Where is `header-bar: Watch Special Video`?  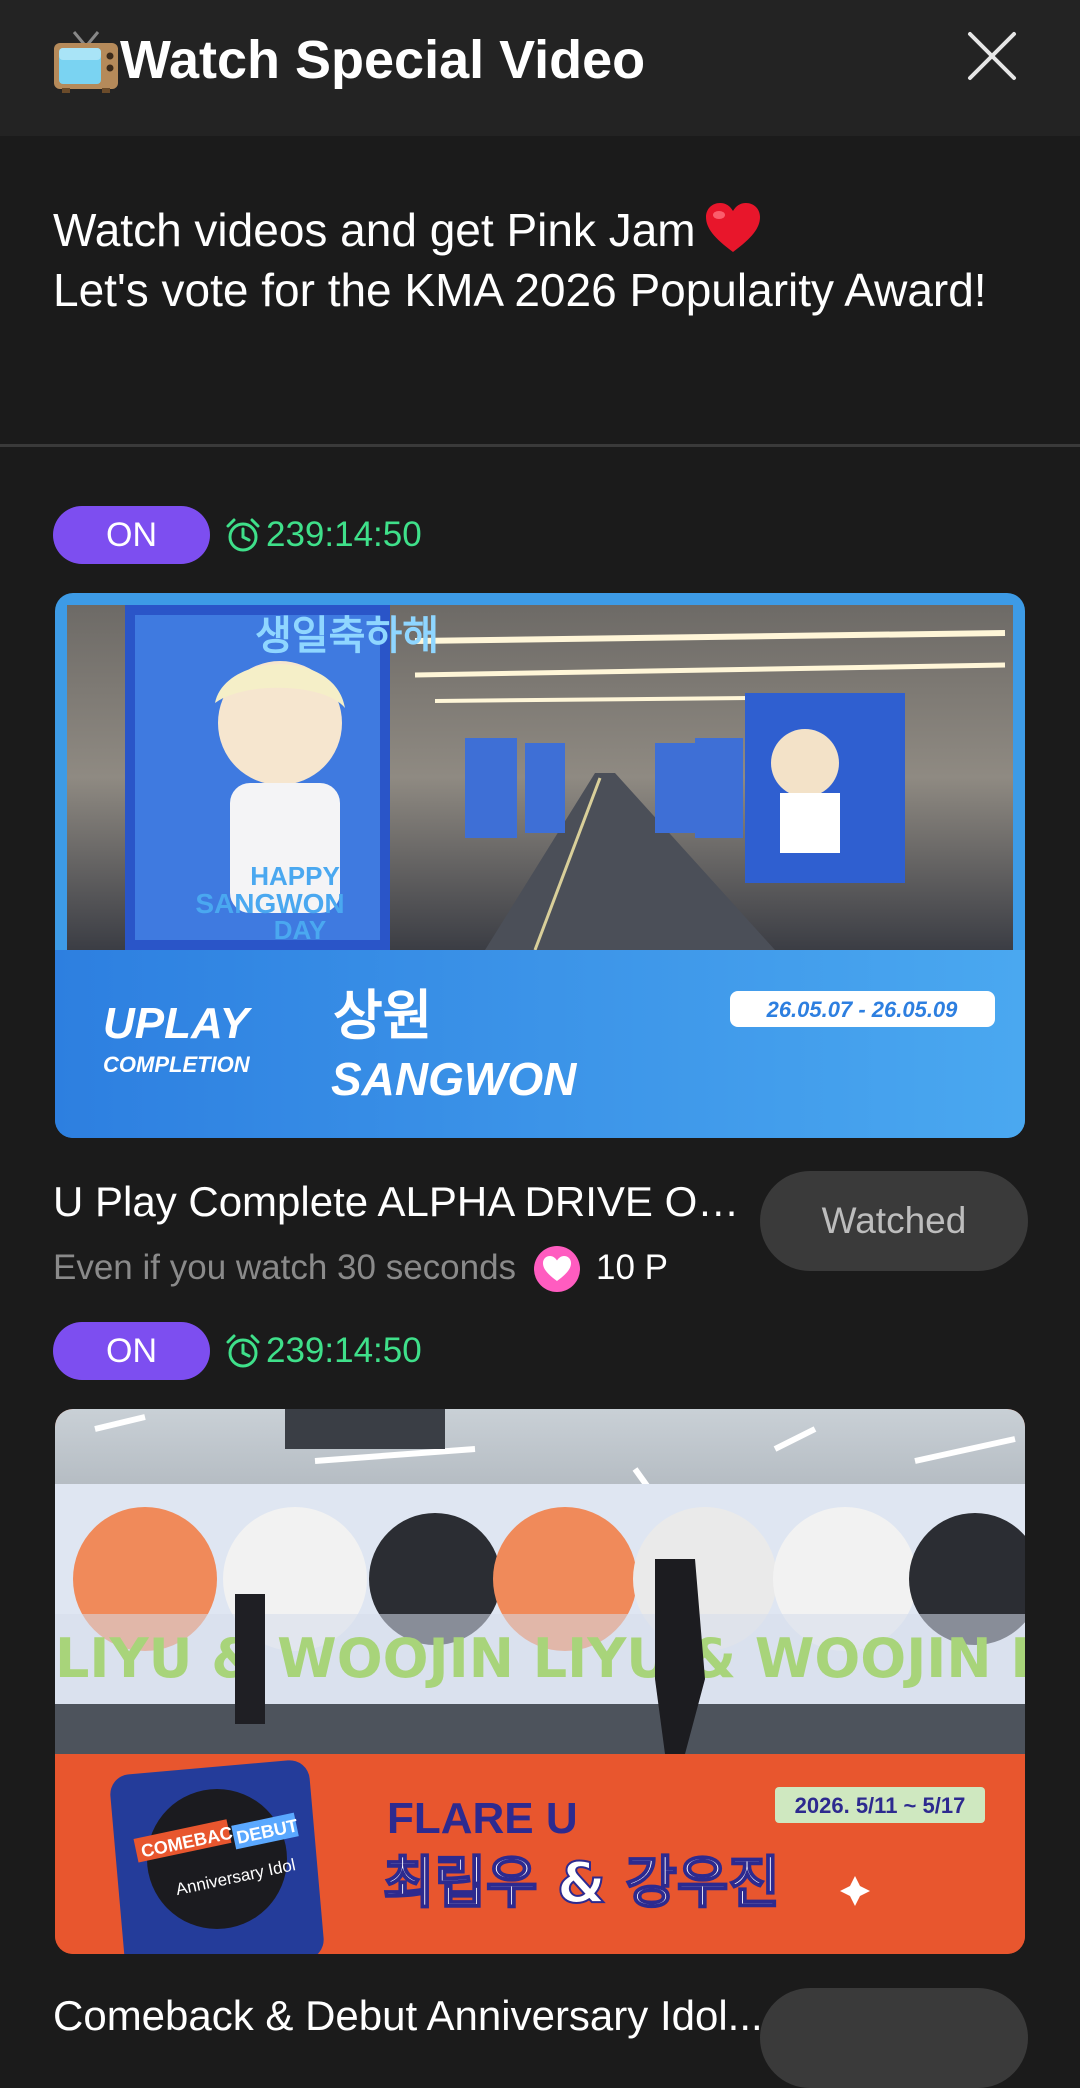 header-bar: Watch Special Video is located at coordinates (540, 68).